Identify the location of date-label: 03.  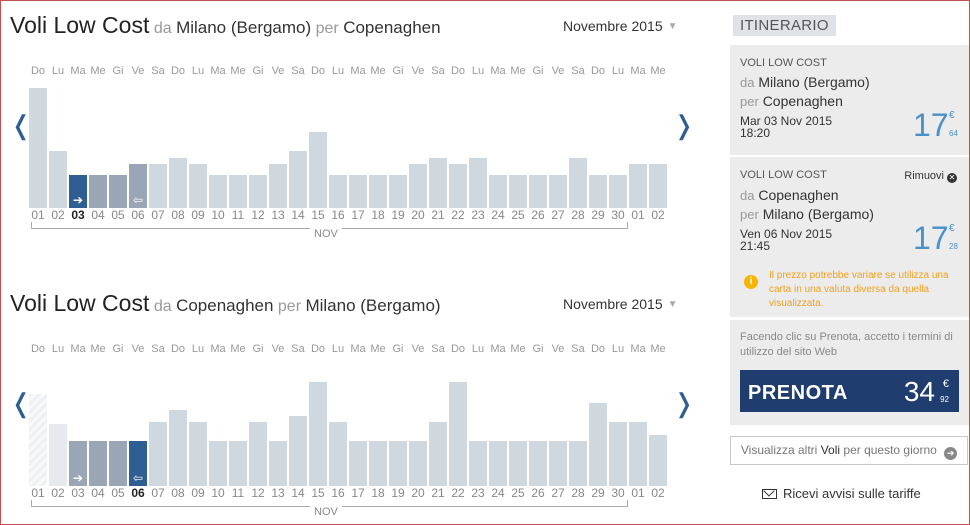
(78, 493).